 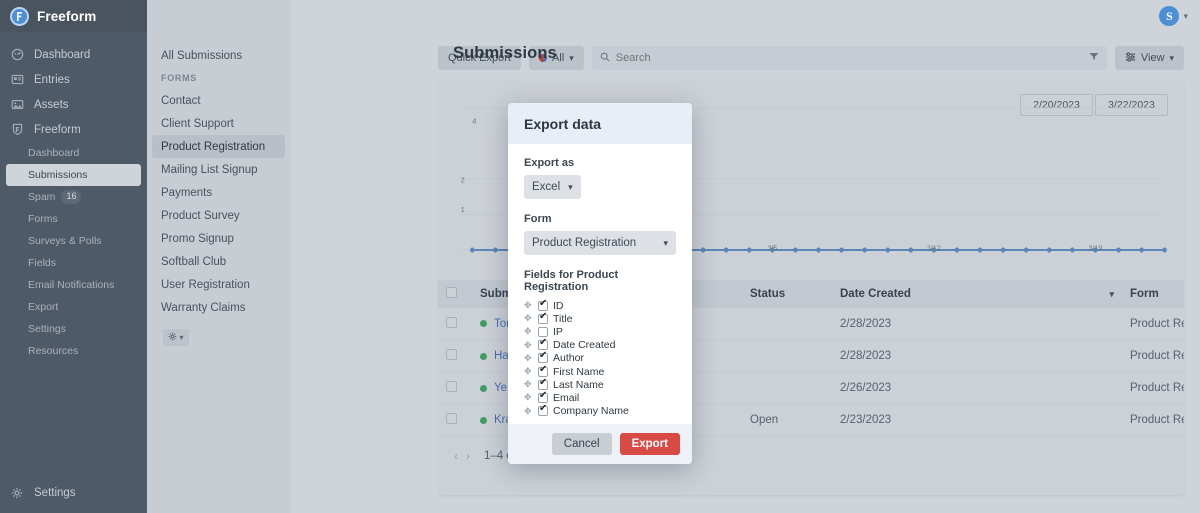 I want to click on sidebar-item-promo-signup: Promo Signup, so click(x=218, y=238).